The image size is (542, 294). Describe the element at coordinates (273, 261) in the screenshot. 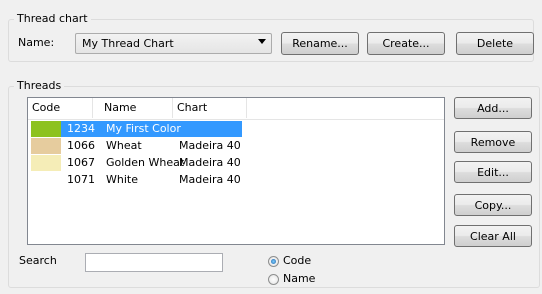

I see `search-by-code-radio` at that location.